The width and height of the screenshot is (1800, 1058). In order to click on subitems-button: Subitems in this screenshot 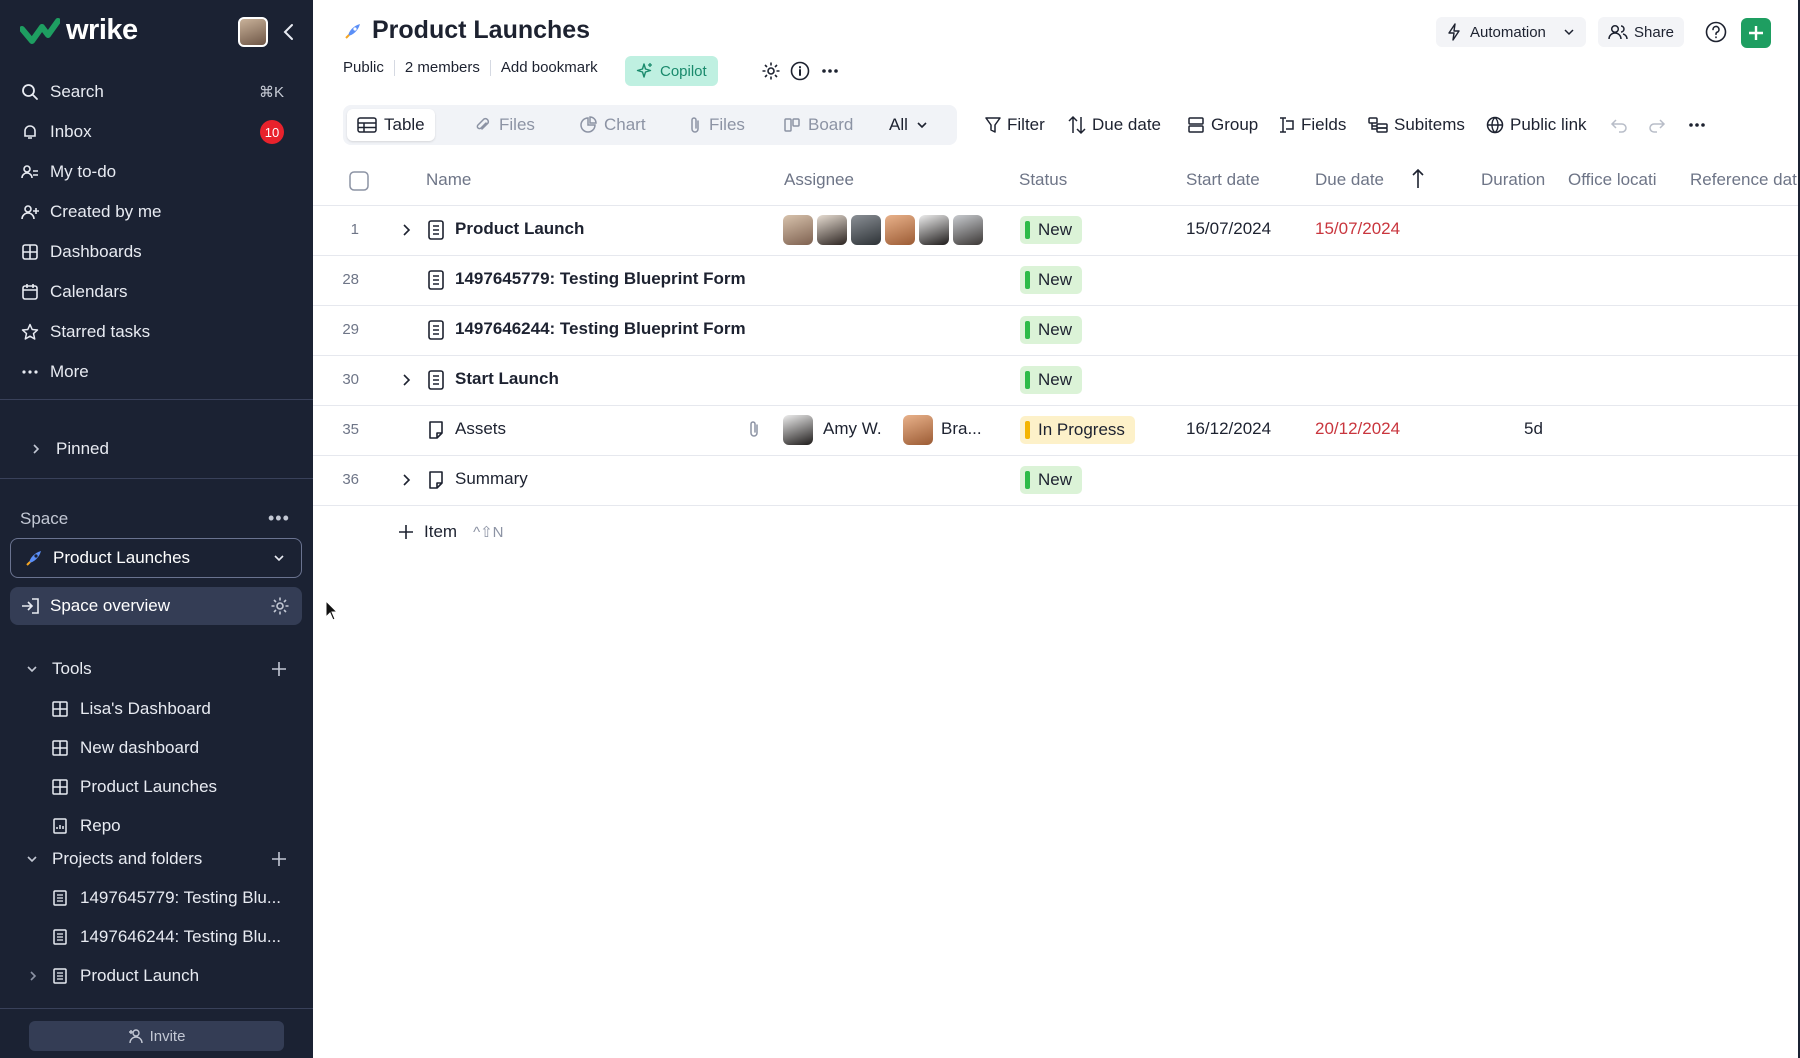, I will do `click(1416, 125)`.